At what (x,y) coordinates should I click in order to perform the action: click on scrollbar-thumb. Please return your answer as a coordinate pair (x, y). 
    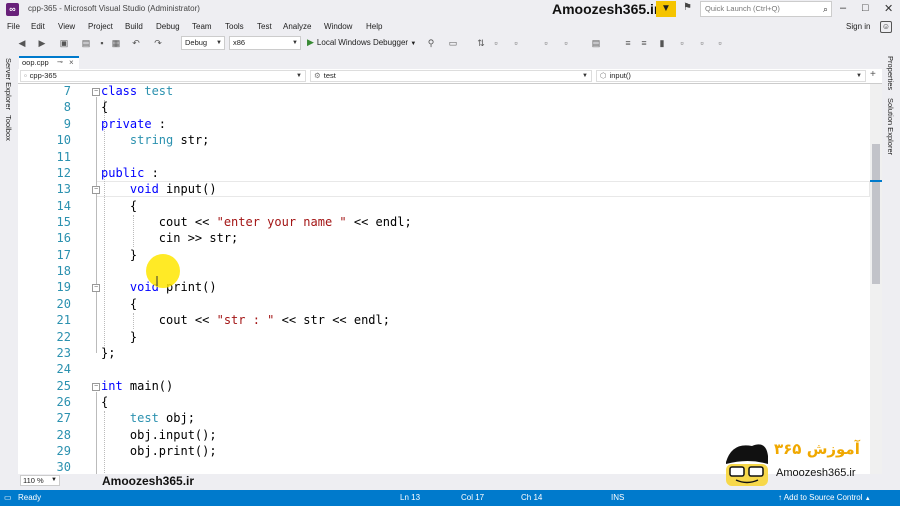
    Looking at the image, I should click on (876, 214).